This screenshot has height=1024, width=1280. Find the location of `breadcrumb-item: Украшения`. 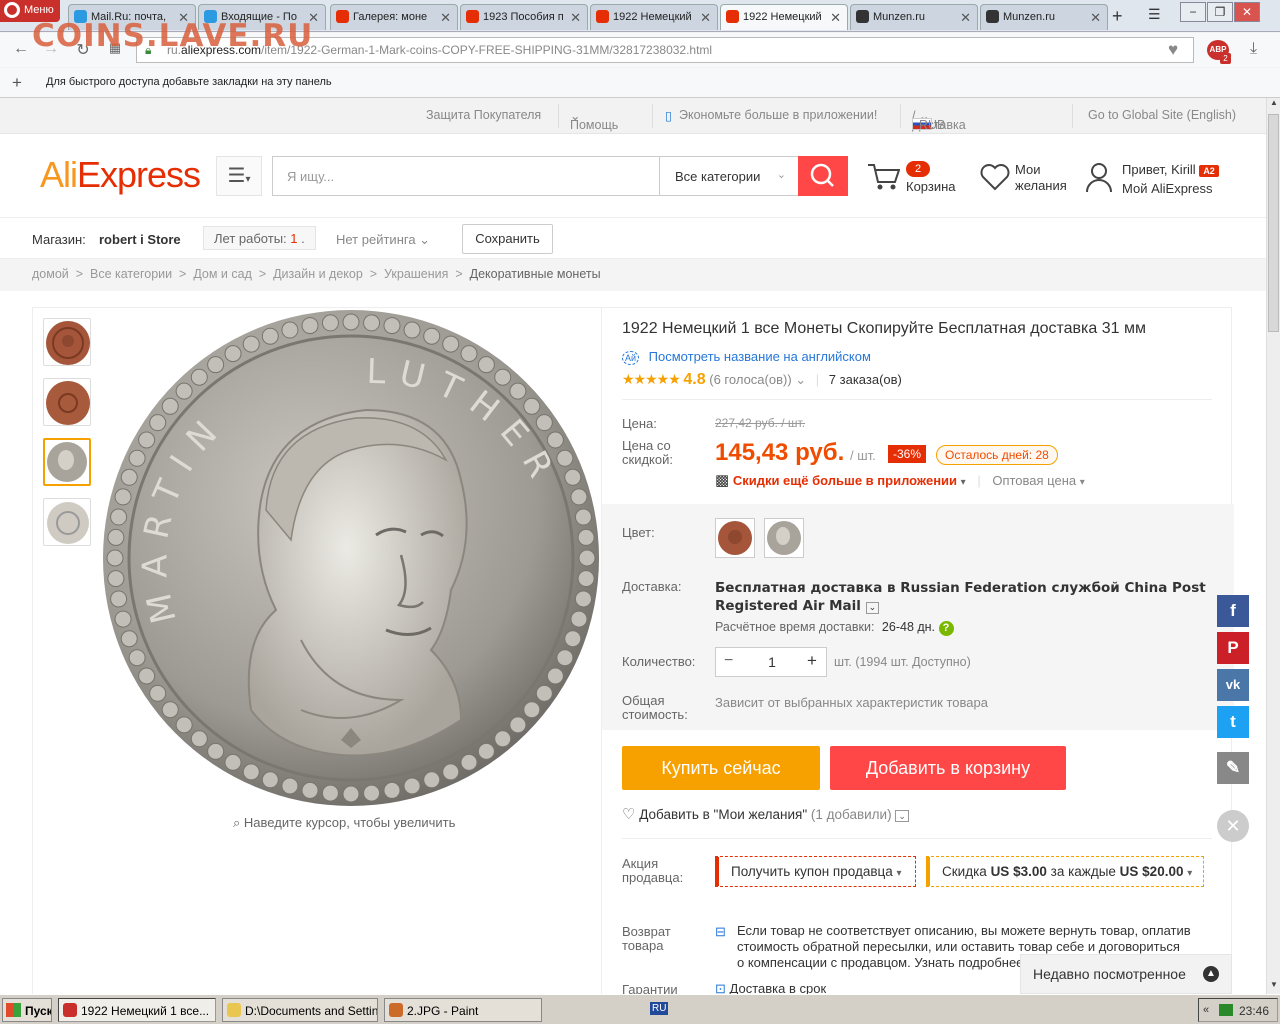

breadcrumb-item: Украшения is located at coordinates (416, 274).